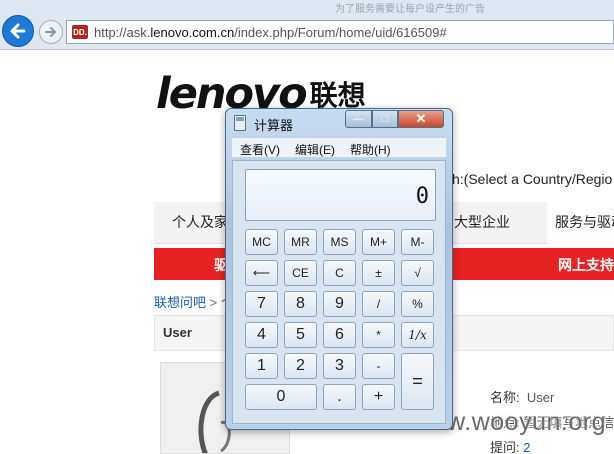 Image resolution: width=614 pixels, height=454 pixels. Describe the element at coordinates (378, 304) in the screenshot. I see `divide-button: /` at that location.